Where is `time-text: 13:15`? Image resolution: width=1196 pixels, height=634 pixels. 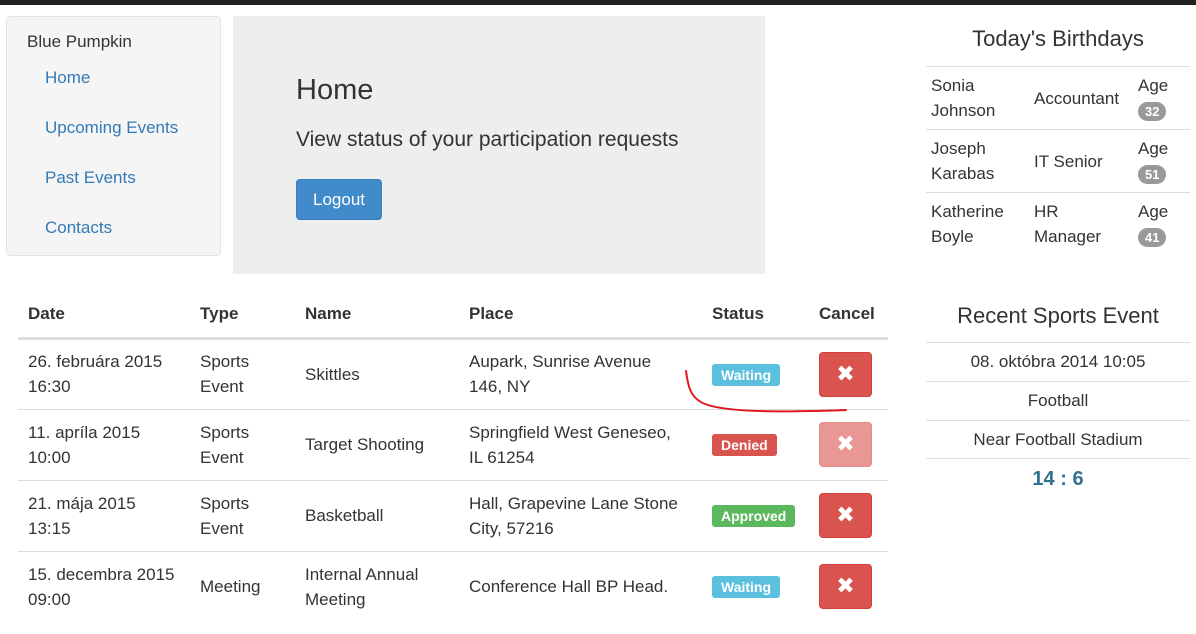 time-text: 13:15 is located at coordinates (49, 528).